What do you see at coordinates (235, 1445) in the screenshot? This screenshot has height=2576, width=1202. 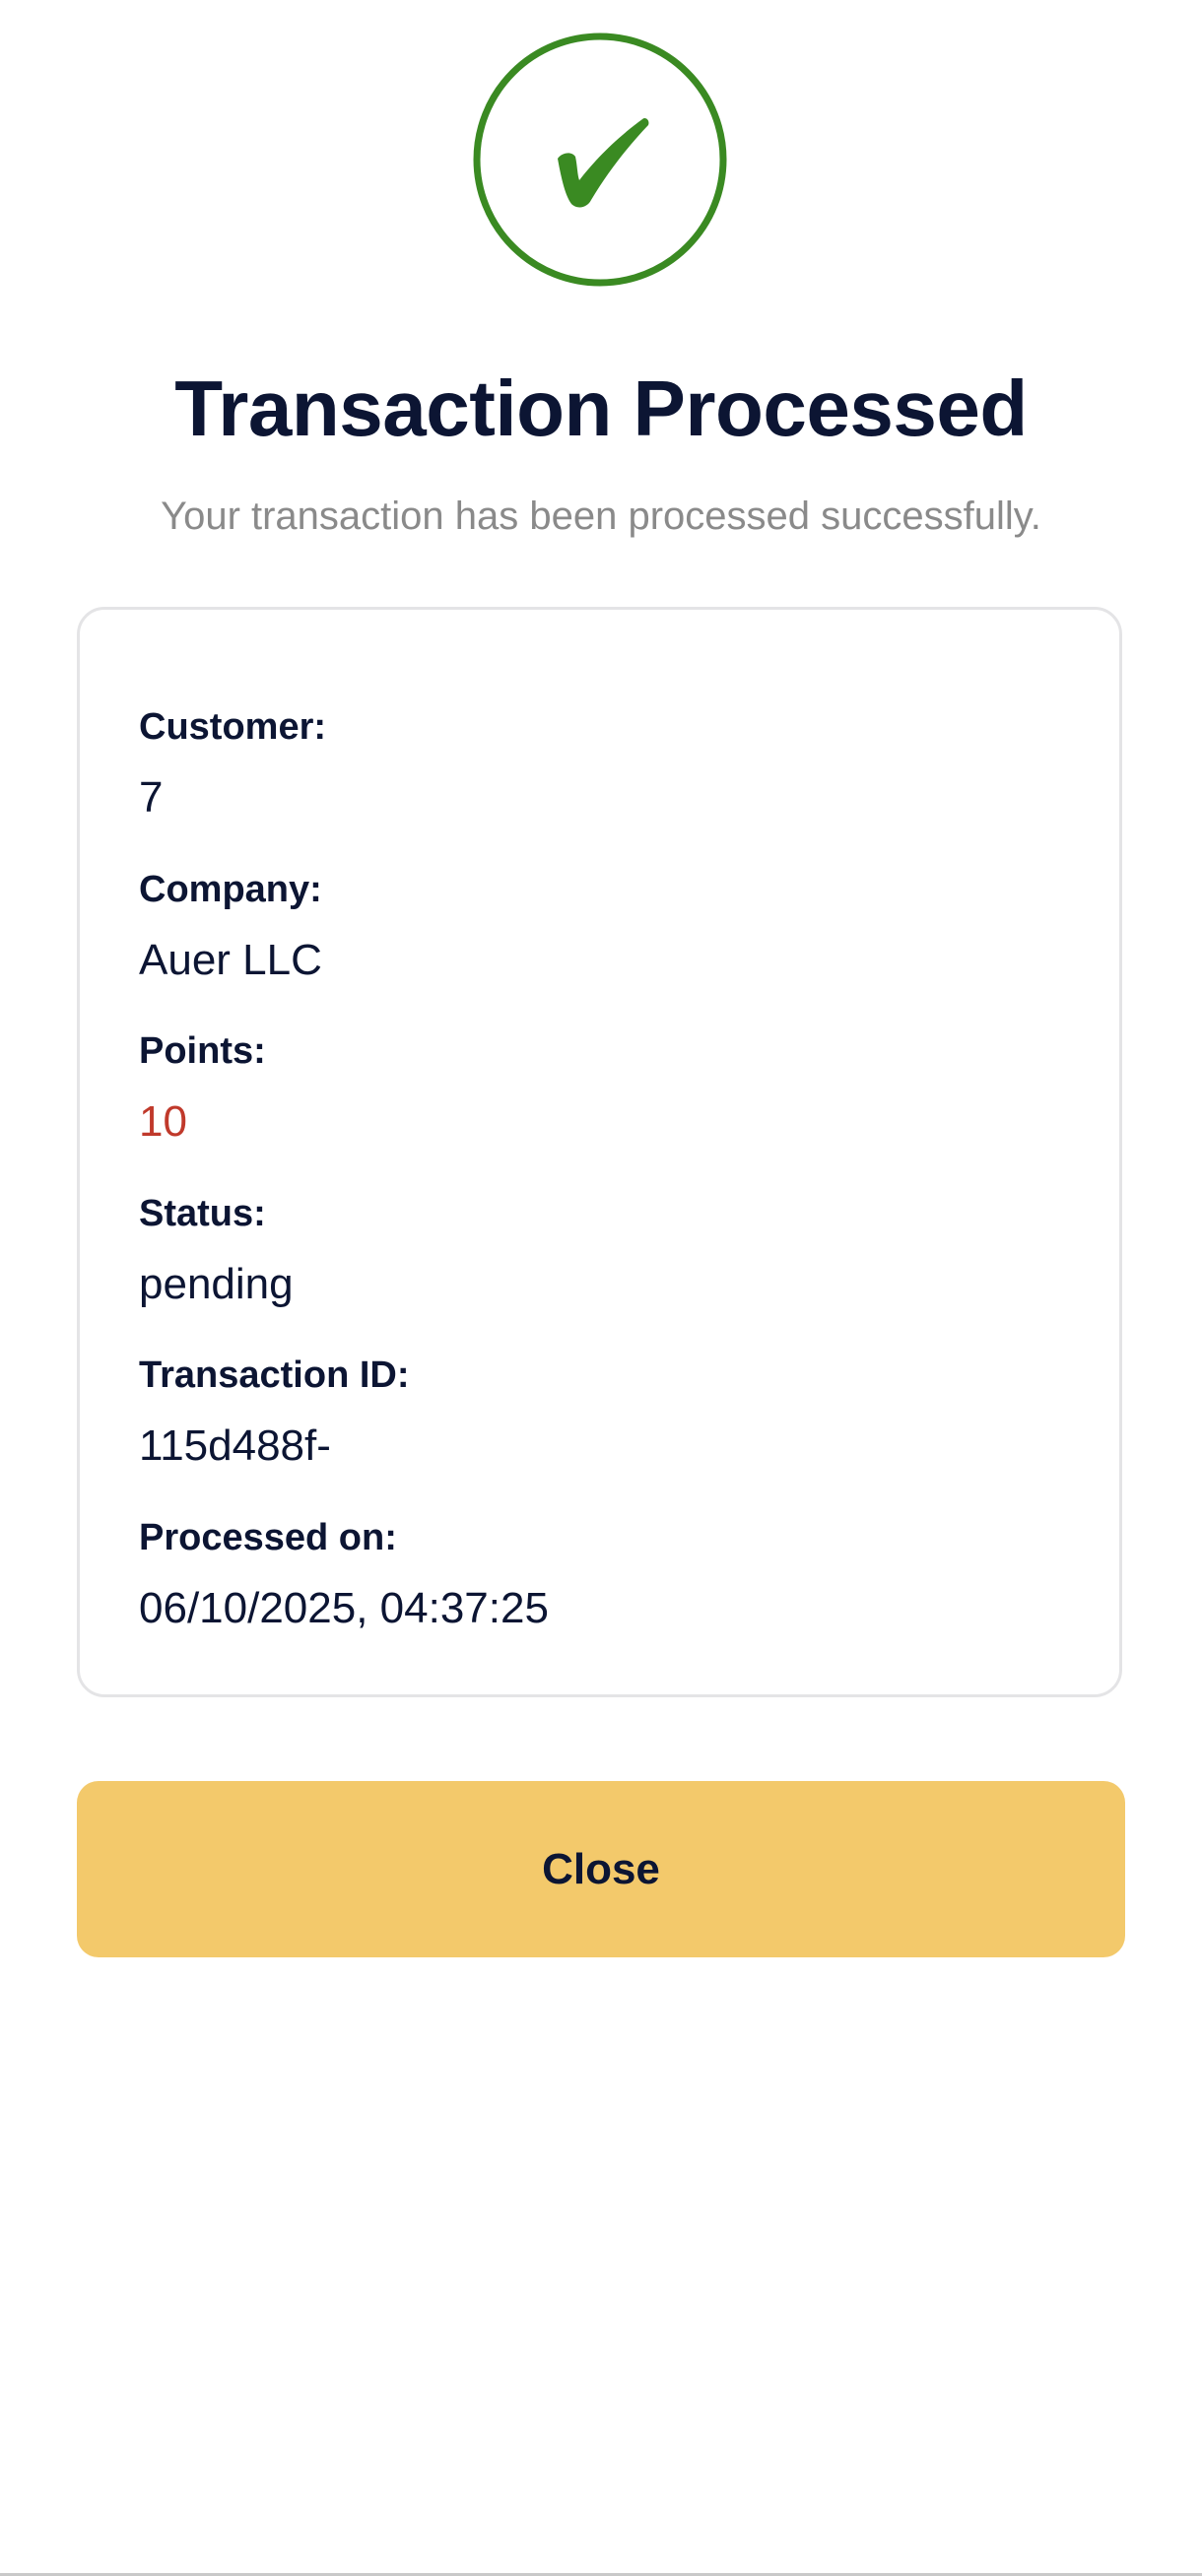 I see `transaction-id-value: 115d488f-` at bounding box center [235, 1445].